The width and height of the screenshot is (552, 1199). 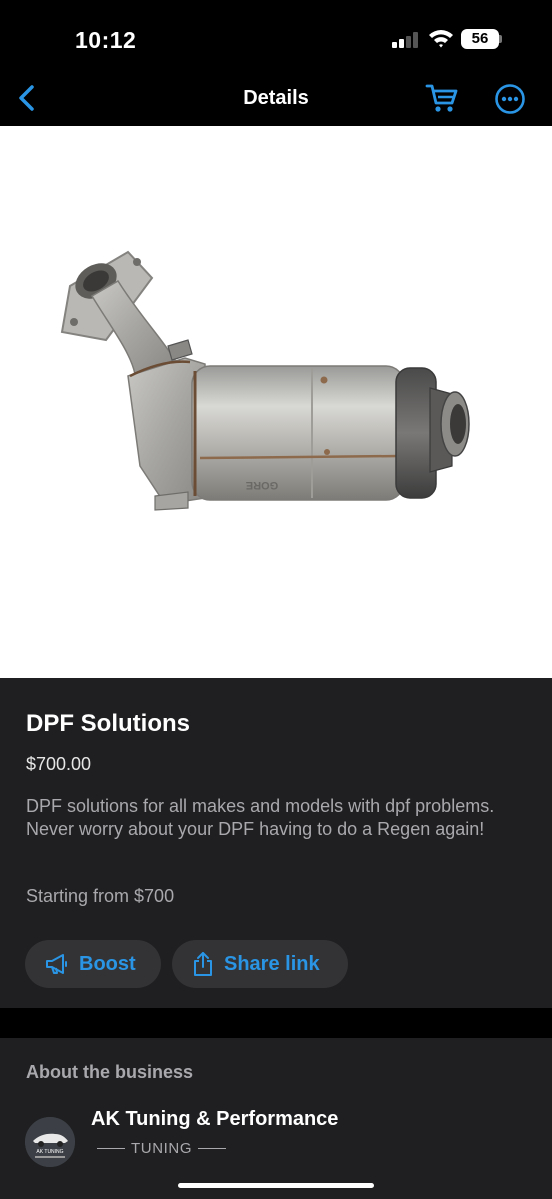 What do you see at coordinates (276, 1023) in the screenshot?
I see `section-divider` at bounding box center [276, 1023].